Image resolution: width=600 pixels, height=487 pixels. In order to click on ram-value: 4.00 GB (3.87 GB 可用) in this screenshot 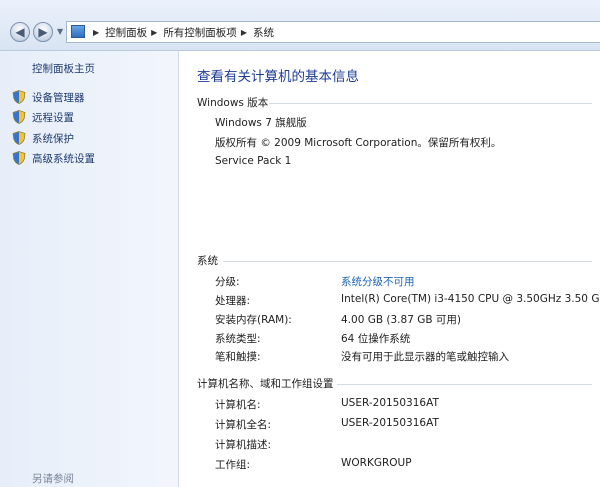, I will do `click(401, 320)`.